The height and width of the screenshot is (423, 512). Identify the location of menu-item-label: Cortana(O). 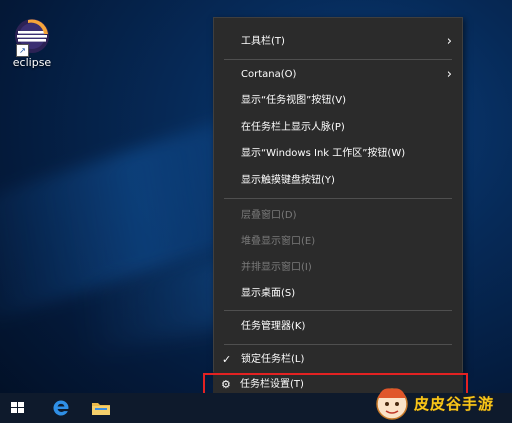
(269, 74).